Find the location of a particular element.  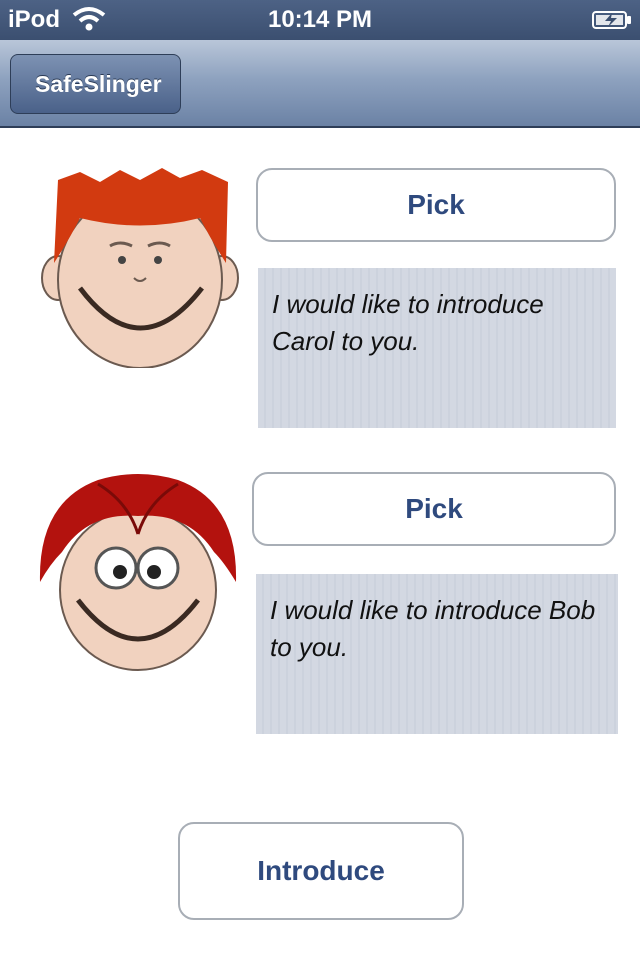

battery-charging-icon is located at coordinates (611, 20).